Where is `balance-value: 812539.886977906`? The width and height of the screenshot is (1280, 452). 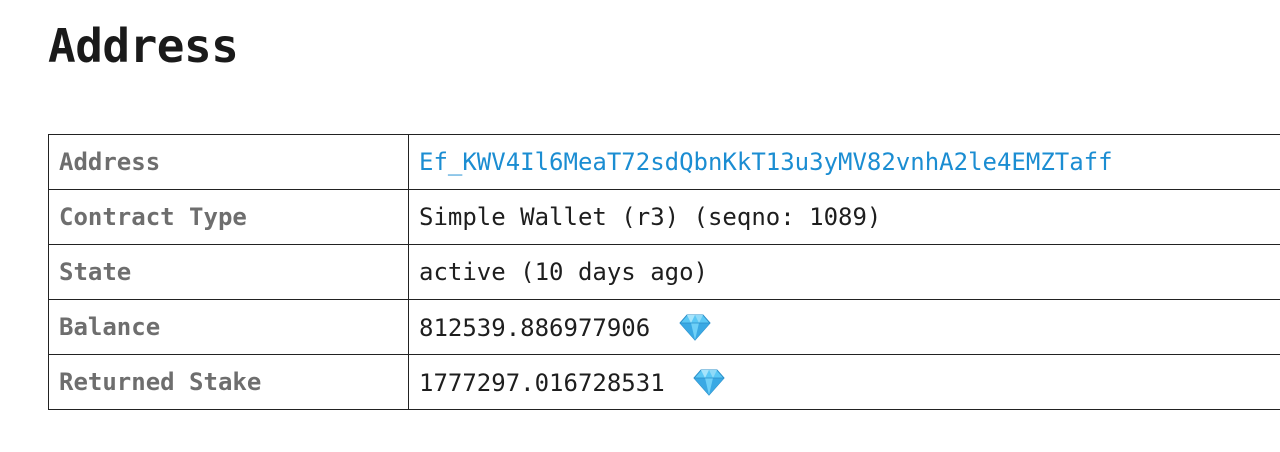
balance-value: 812539.886977906 is located at coordinates (535, 327).